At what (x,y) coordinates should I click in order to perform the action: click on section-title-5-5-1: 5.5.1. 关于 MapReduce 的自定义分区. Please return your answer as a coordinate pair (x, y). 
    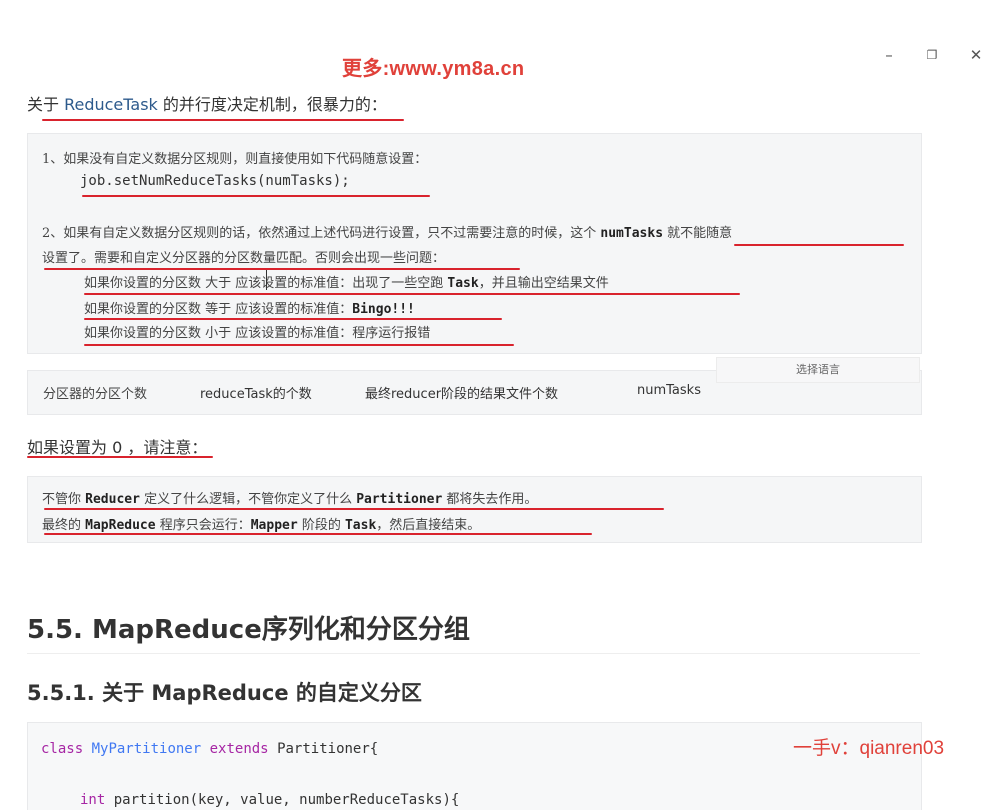
    Looking at the image, I should click on (224, 693).